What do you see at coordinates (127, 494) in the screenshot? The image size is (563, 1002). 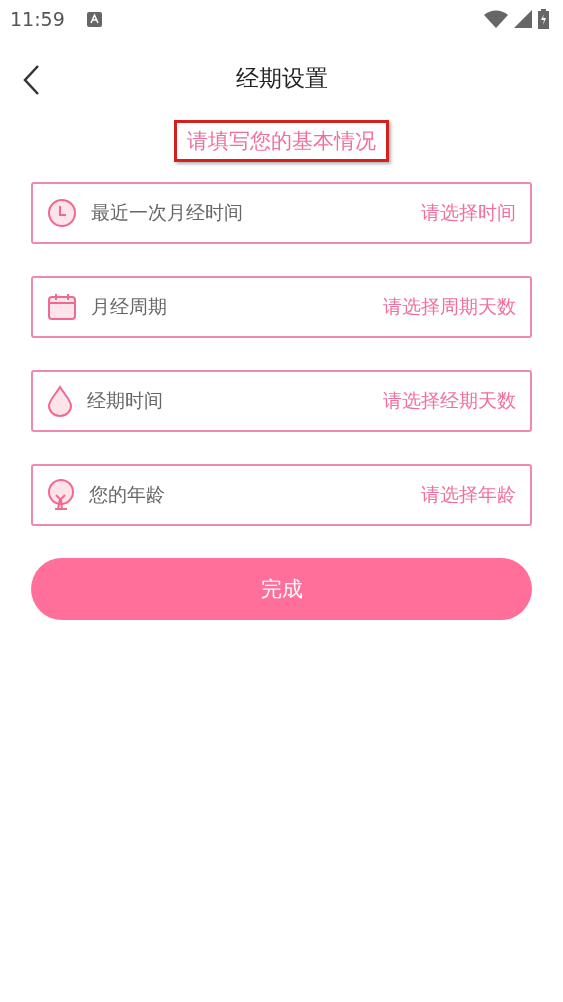 I see `field-label: 您的年龄` at bounding box center [127, 494].